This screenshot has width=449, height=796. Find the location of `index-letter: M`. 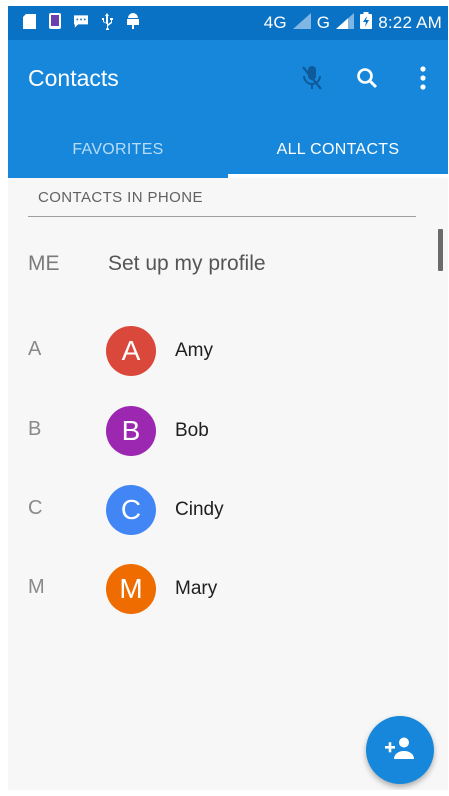

index-letter: M is located at coordinates (36, 587).